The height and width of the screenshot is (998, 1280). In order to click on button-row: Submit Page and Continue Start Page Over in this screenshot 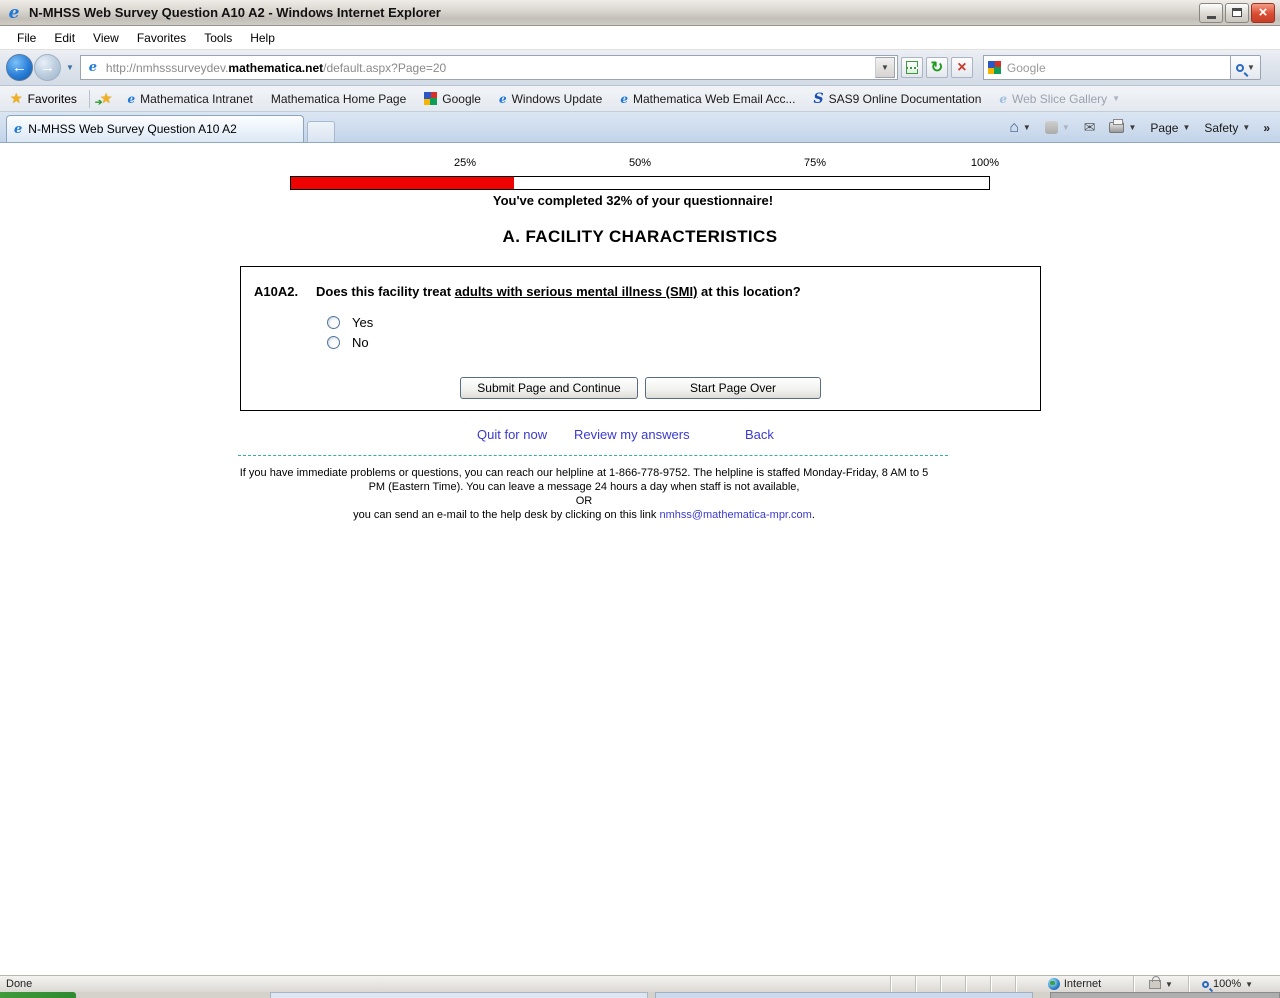, I will do `click(640, 388)`.